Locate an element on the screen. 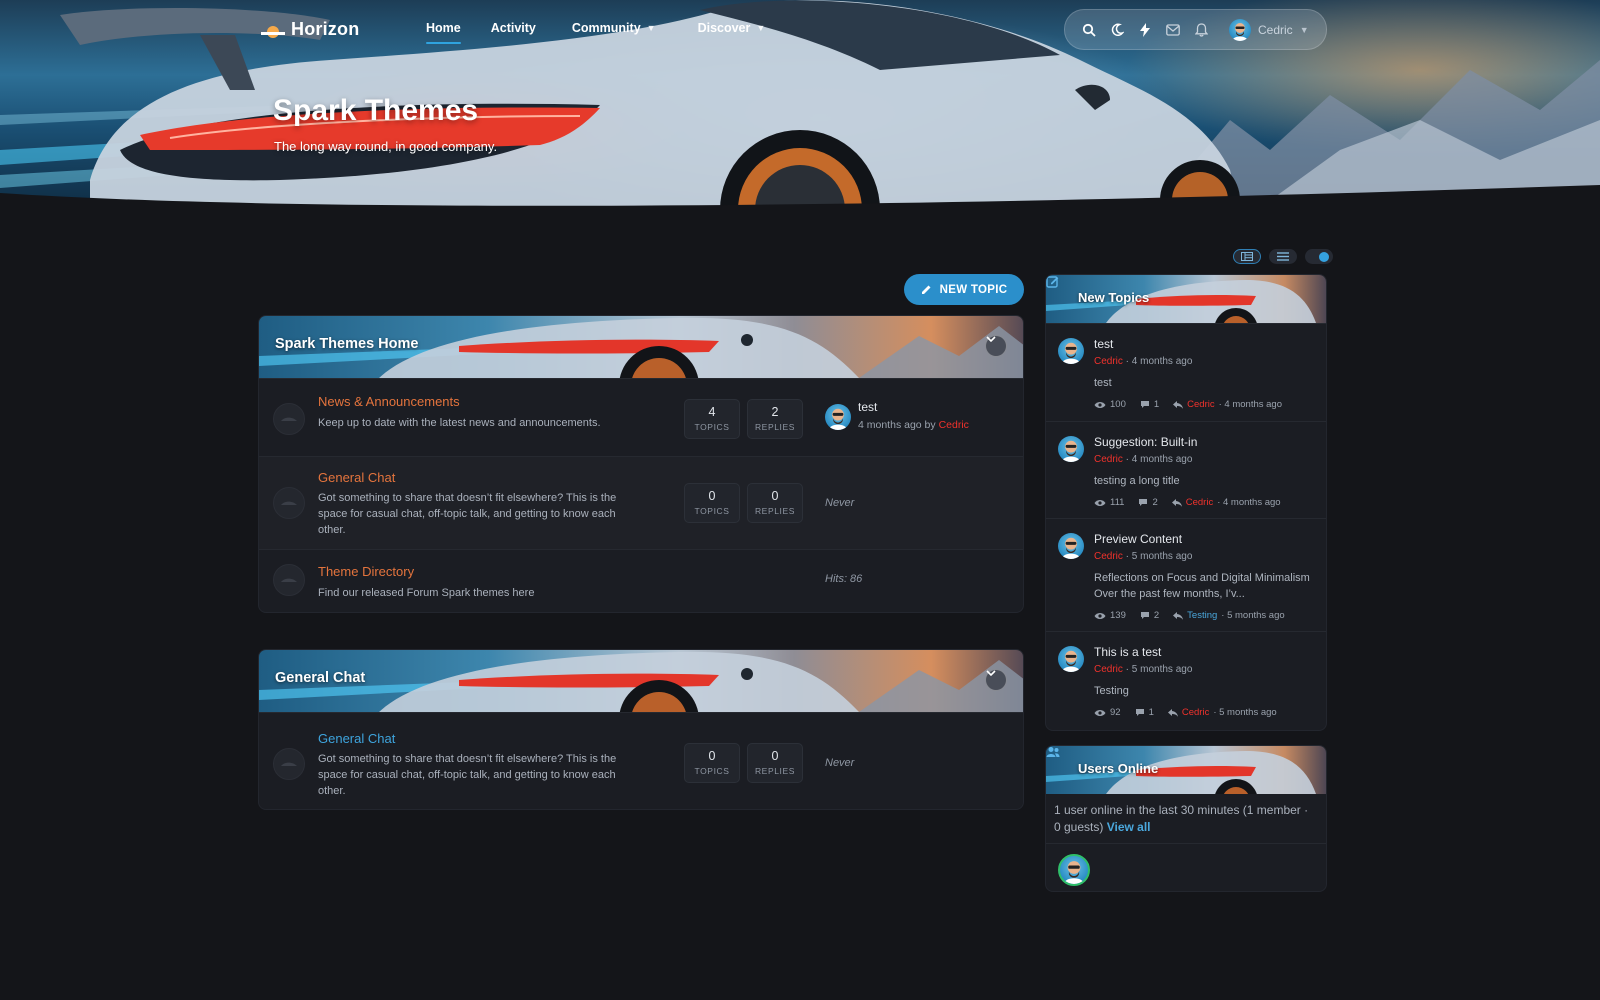 Image resolution: width=1600 pixels, height=1000 pixels. topic-stats: 100 1 Cedric · 4 months ago is located at coordinates (1204, 404).